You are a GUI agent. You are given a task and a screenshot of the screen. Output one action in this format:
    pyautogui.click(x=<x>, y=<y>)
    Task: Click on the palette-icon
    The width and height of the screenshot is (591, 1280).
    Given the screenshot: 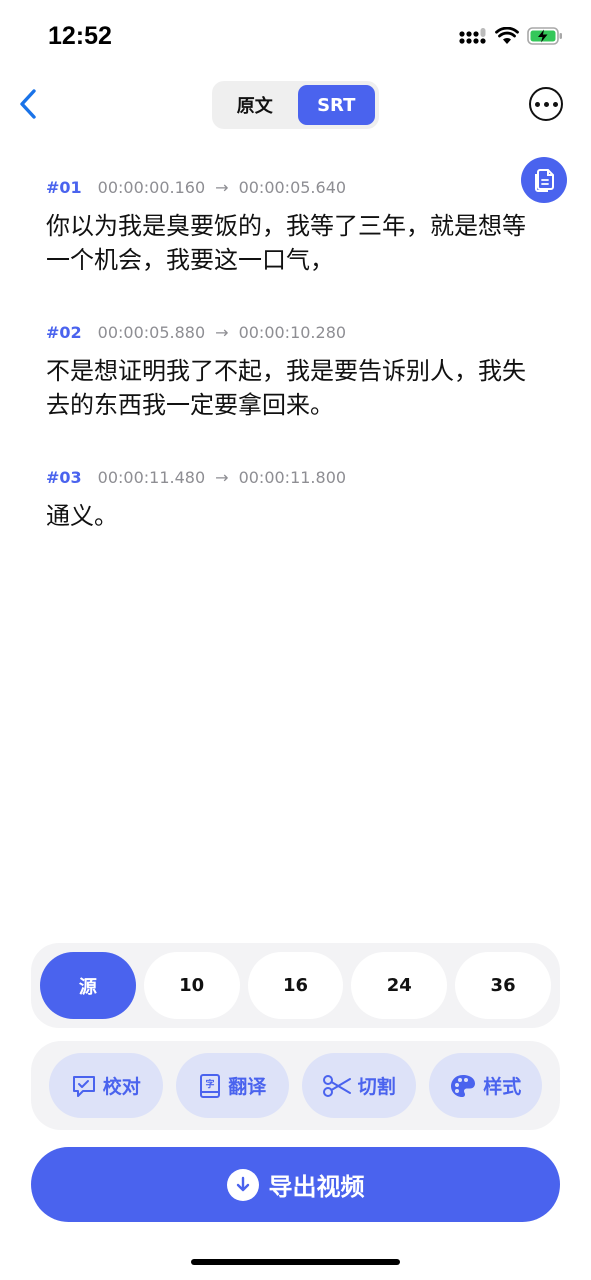 What is the action you would take?
    pyautogui.click(x=463, y=1085)
    